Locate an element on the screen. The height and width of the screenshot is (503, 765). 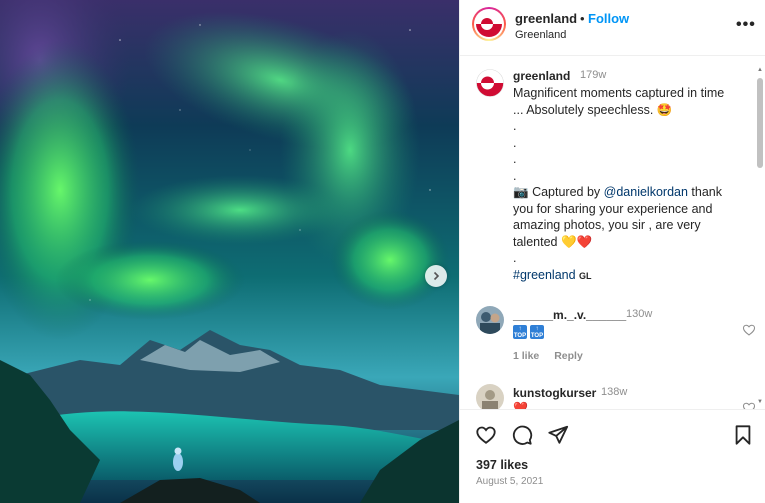
comment-username: ______m._.v.______ is located at coordinates (569, 315).